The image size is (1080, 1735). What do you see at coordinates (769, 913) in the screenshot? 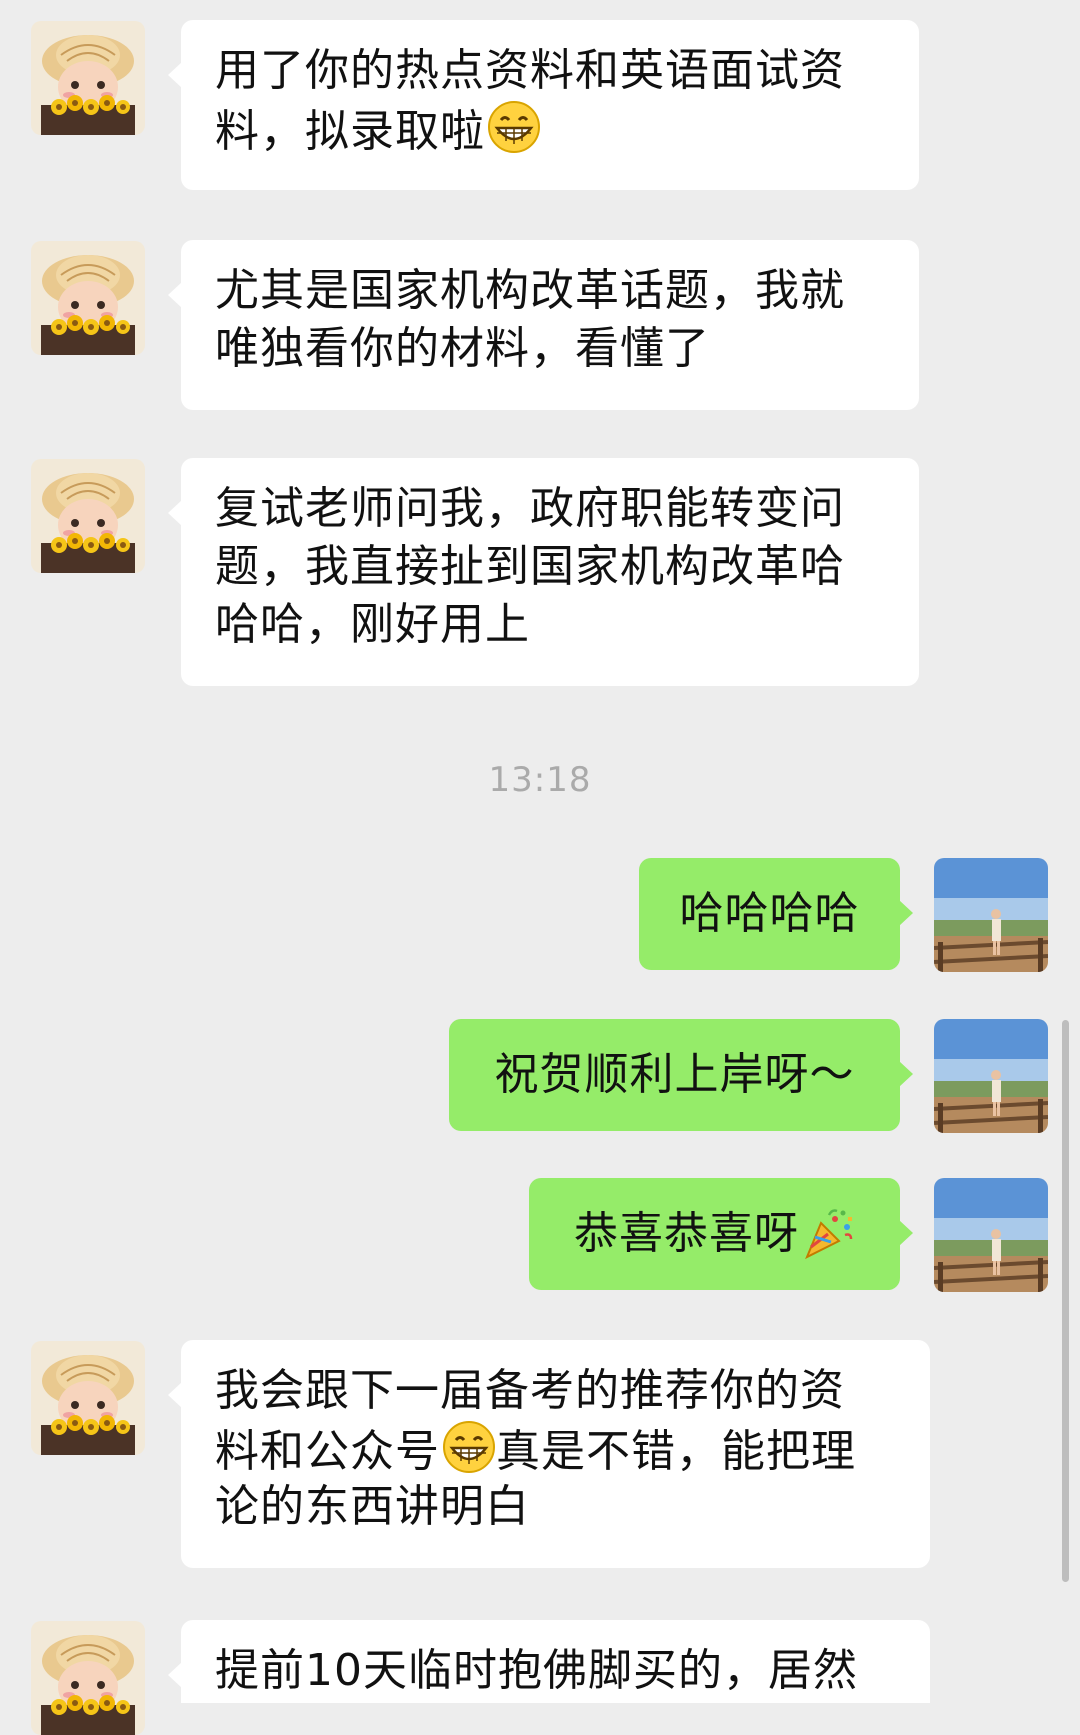
I see `message-text: 哈哈哈哈` at bounding box center [769, 913].